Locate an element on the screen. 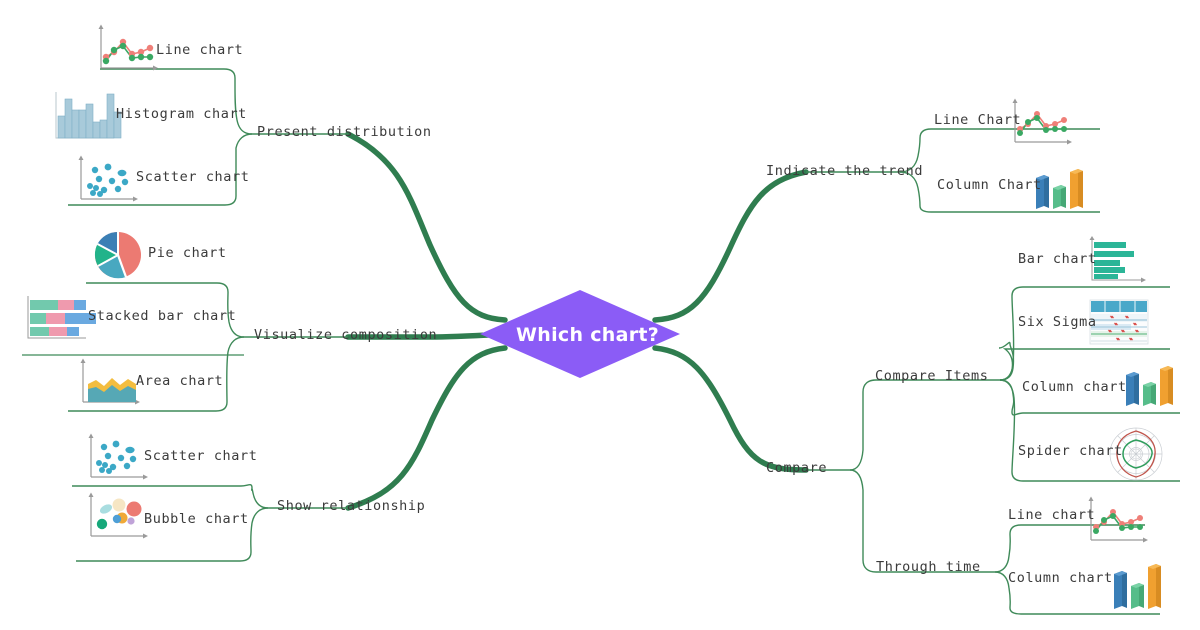  node-label-line-chart: Line chart is located at coordinates (199, 50).